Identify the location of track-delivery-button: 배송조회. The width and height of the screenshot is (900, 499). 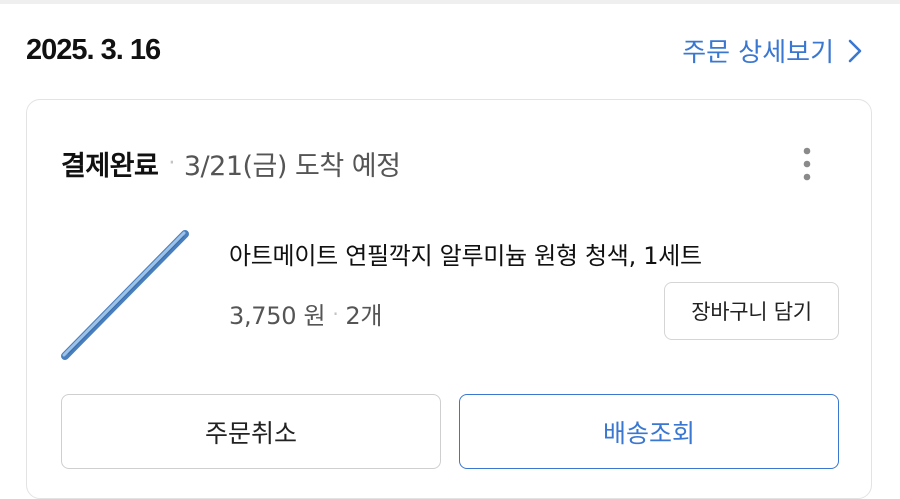
(649, 431).